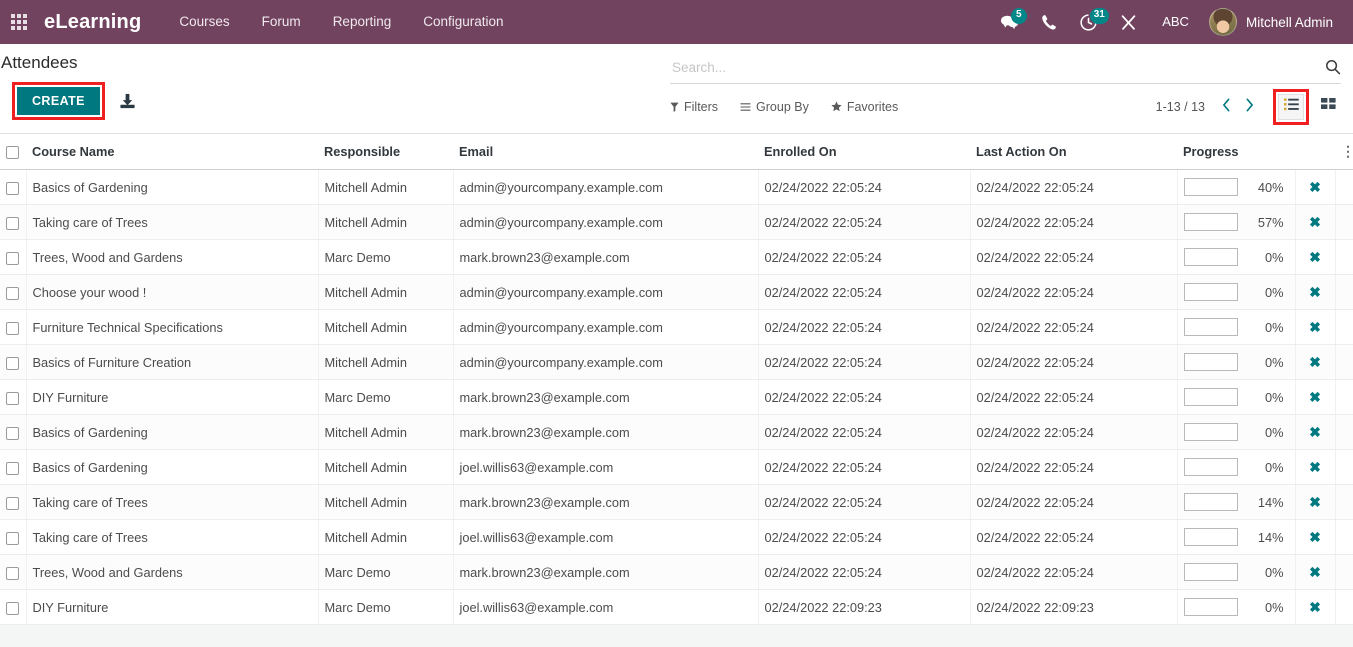 Image resolution: width=1353 pixels, height=647 pixels. What do you see at coordinates (281, 22) in the screenshot?
I see `menu-item-forum: Forum` at bounding box center [281, 22].